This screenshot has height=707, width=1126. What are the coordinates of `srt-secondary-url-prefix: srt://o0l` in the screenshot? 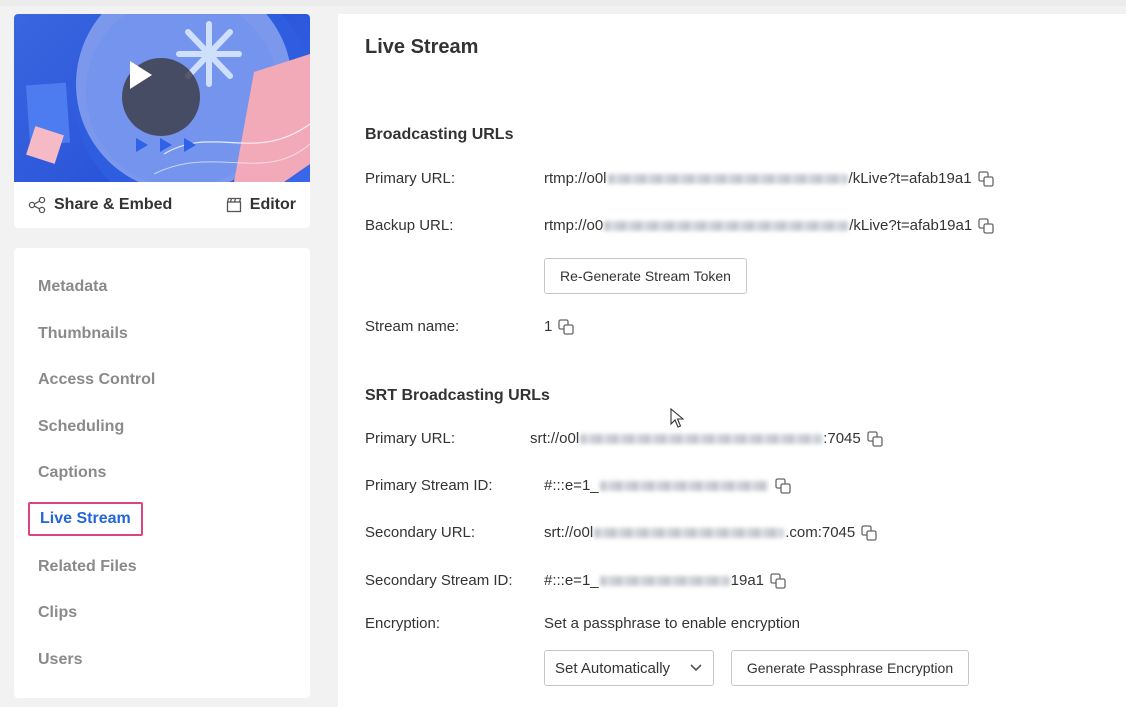 It's located at (569, 532).